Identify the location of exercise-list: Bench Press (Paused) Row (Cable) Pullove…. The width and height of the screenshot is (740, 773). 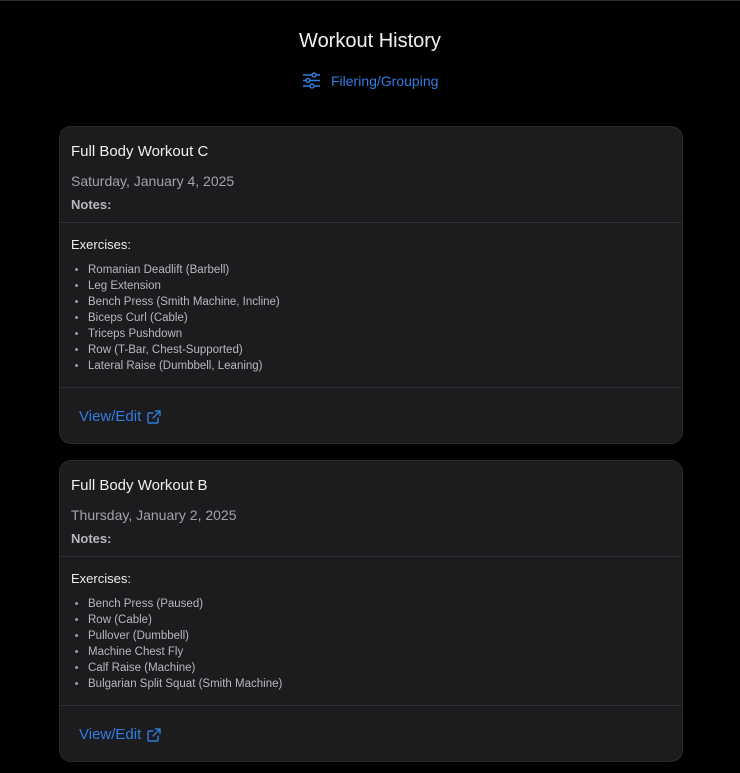
(371, 644).